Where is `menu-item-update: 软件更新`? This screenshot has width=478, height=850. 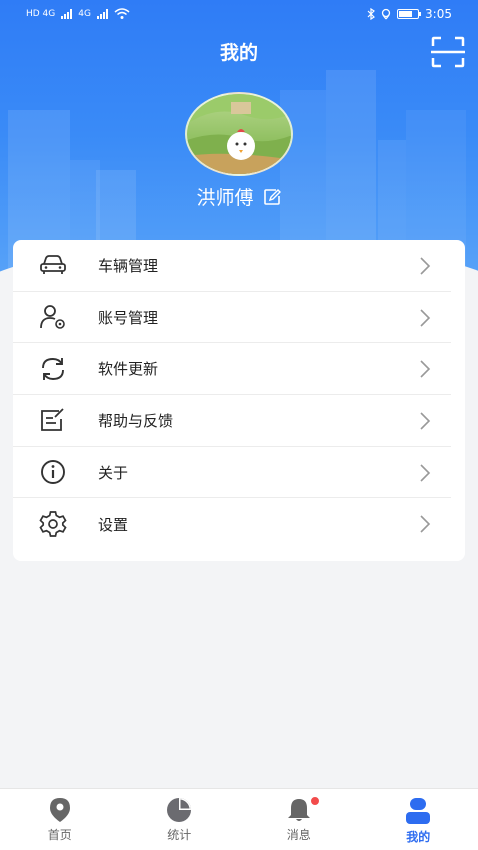
menu-item-update: 软件更新 is located at coordinates (232, 369).